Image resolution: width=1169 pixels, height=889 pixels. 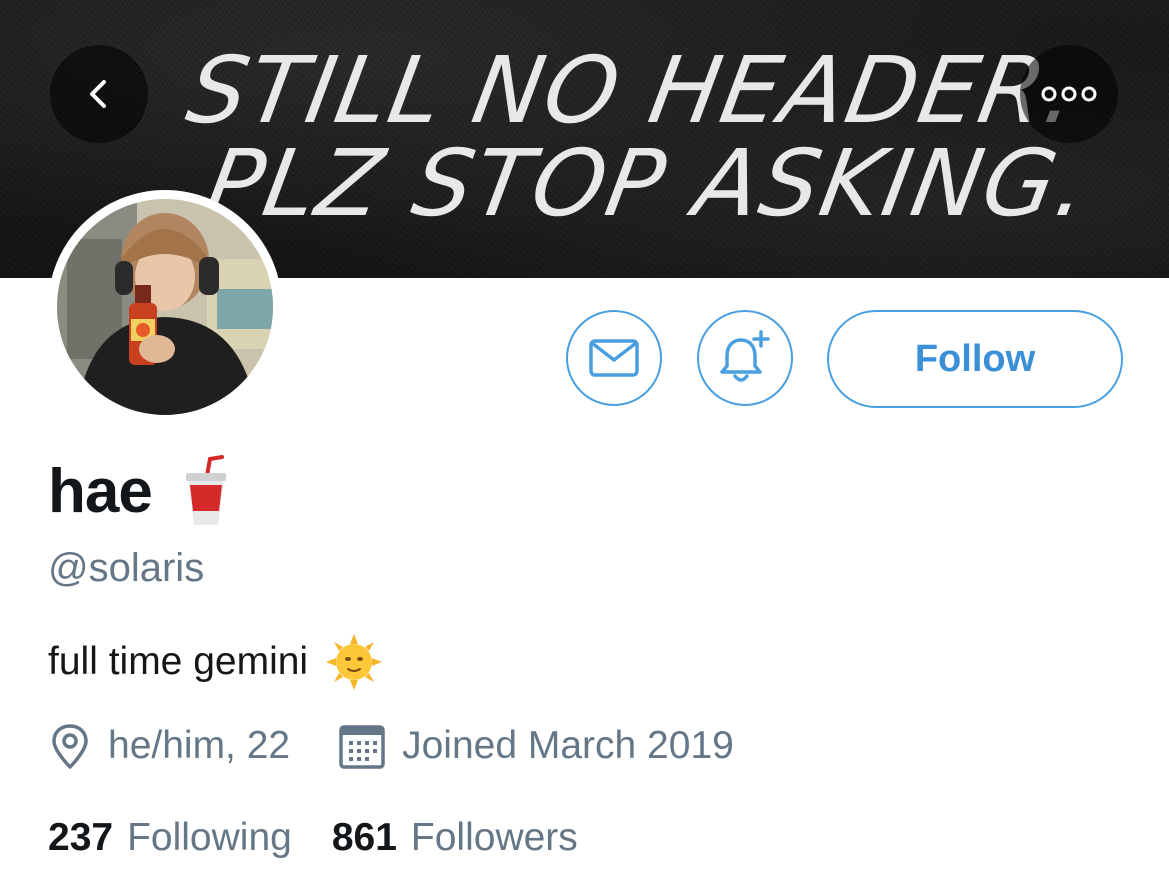 What do you see at coordinates (494, 837) in the screenshot?
I see `followers-label: Followers` at bounding box center [494, 837].